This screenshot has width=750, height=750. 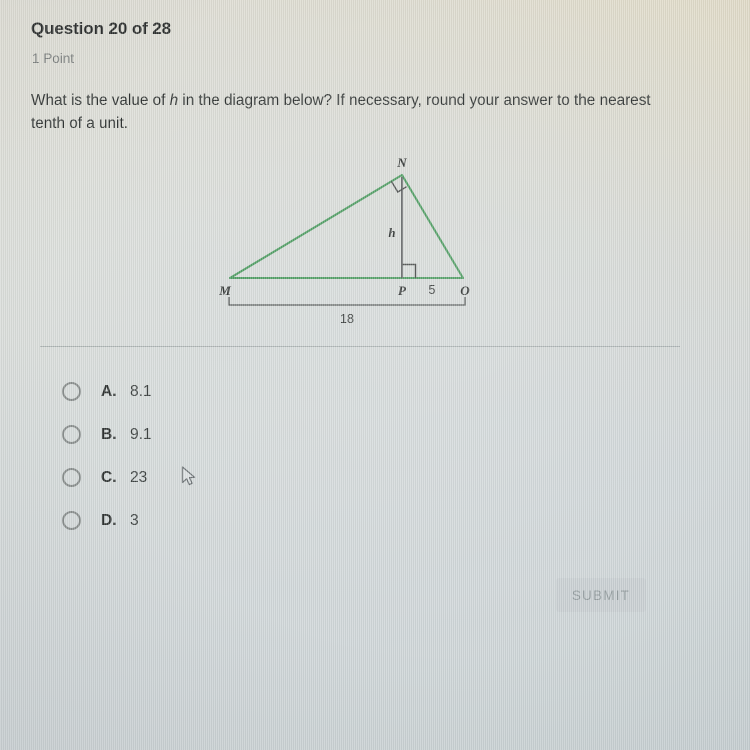 I want to click on segment-label-5: 5, so click(x=432, y=290).